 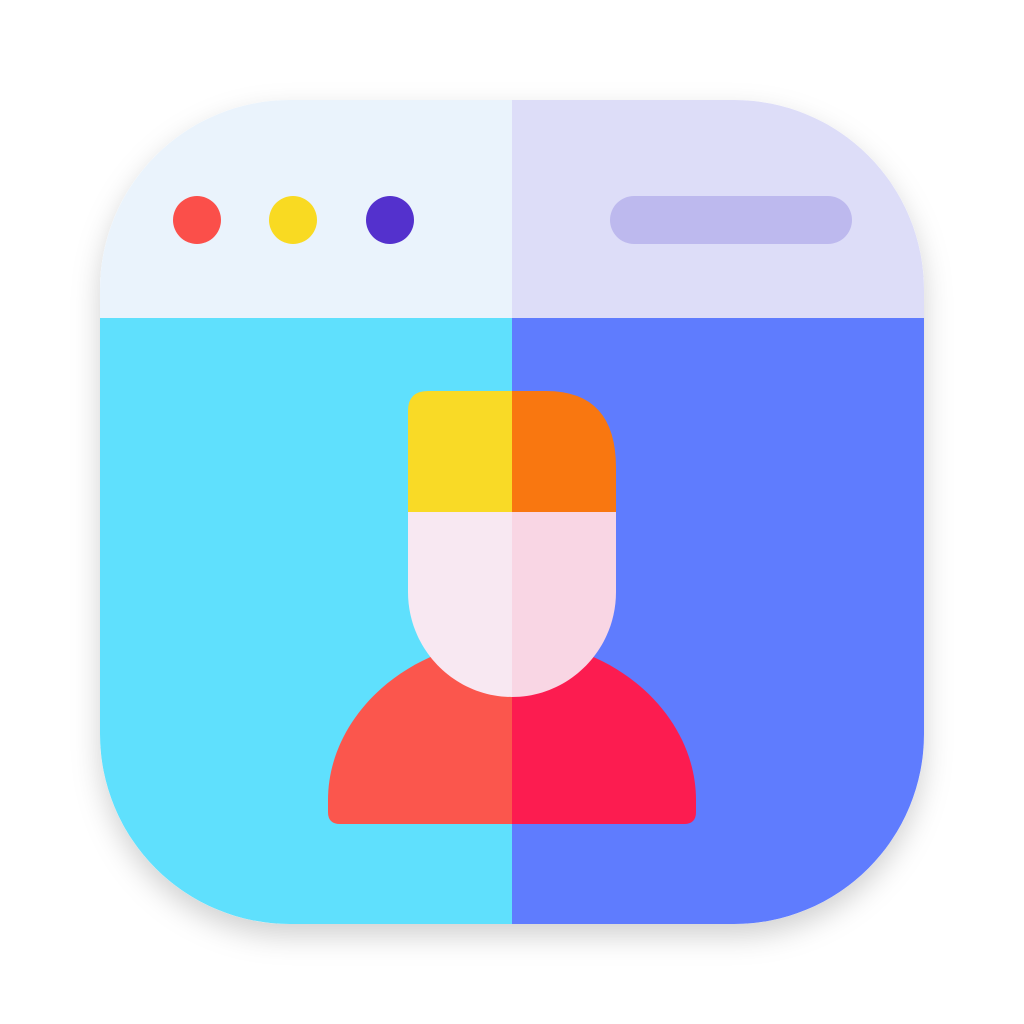 What do you see at coordinates (731, 220) in the screenshot?
I see `address-bar` at bounding box center [731, 220].